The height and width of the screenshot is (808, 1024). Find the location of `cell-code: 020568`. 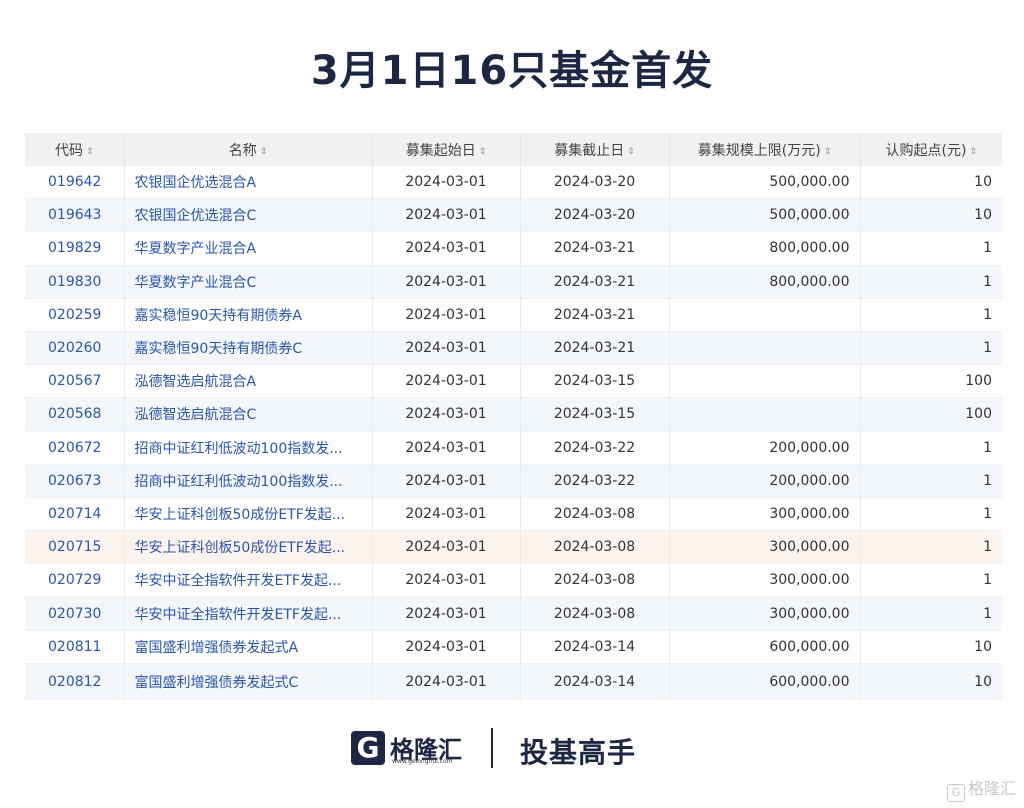

cell-code: 020568 is located at coordinates (75, 414).